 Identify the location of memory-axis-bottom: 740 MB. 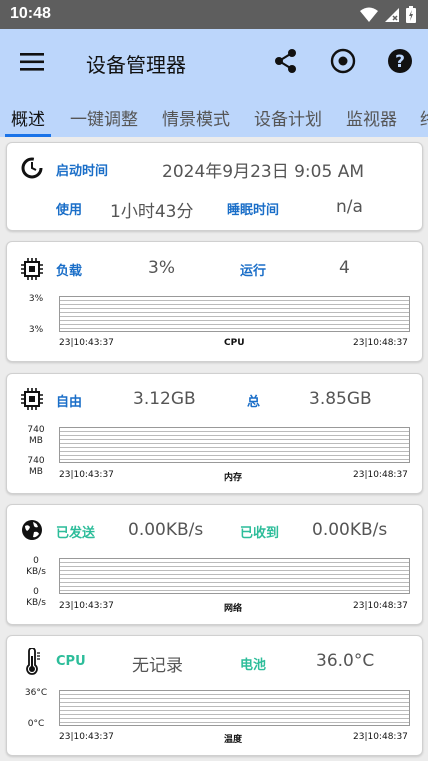
(36, 466).